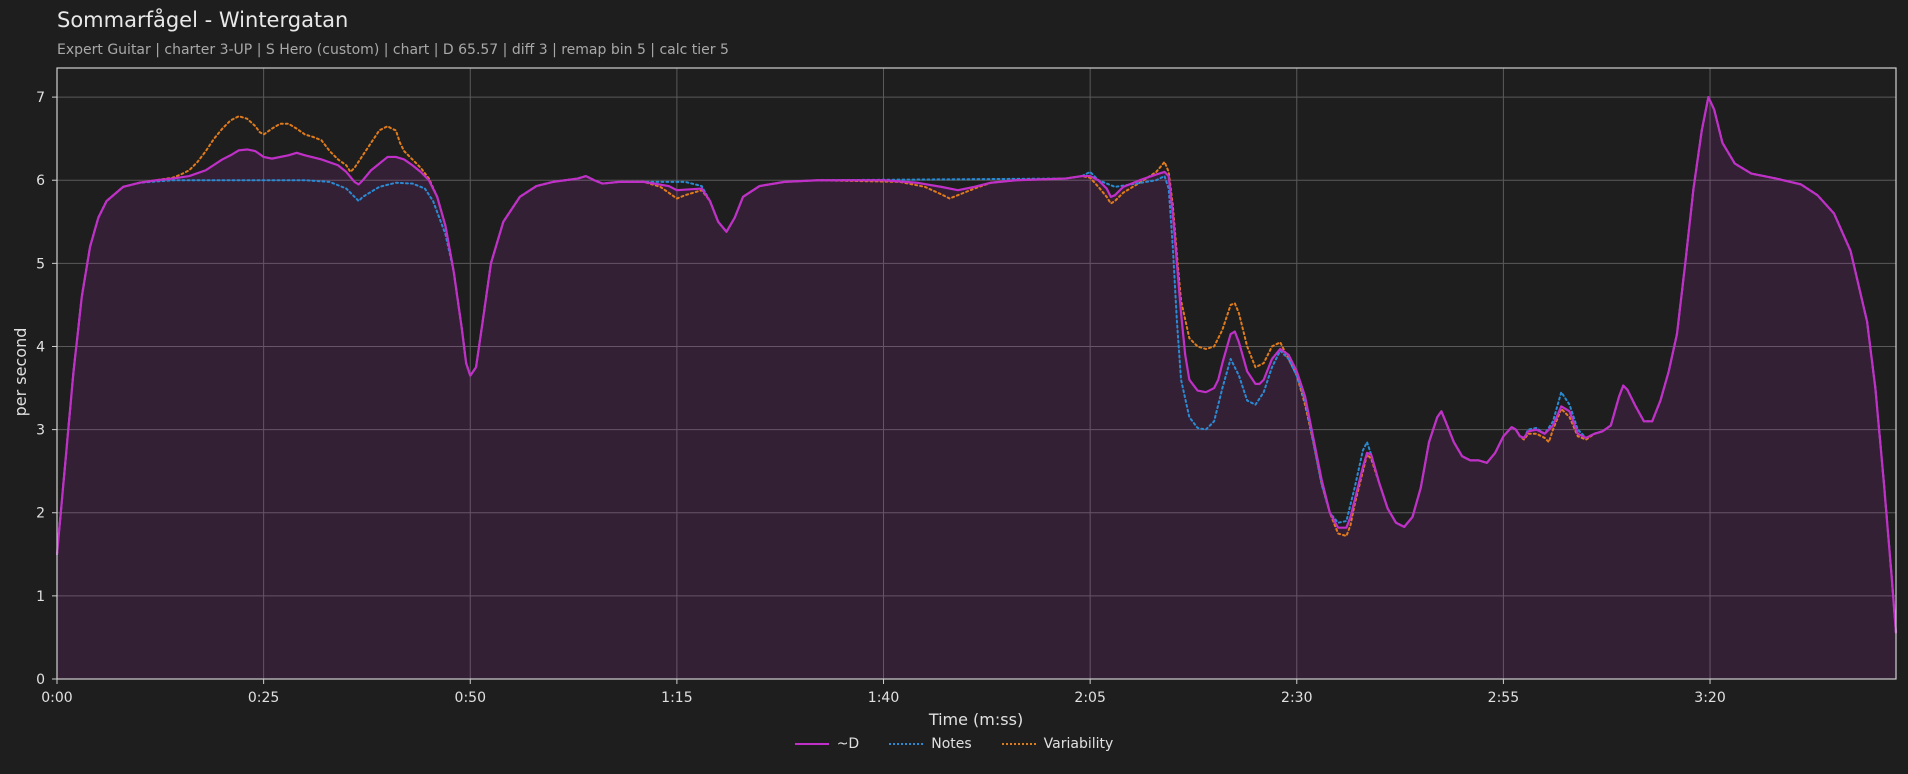 The height and width of the screenshot is (774, 1908). What do you see at coordinates (40, 181) in the screenshot?
I see `y-tick-label: 6` at bounding box center [40, 181].